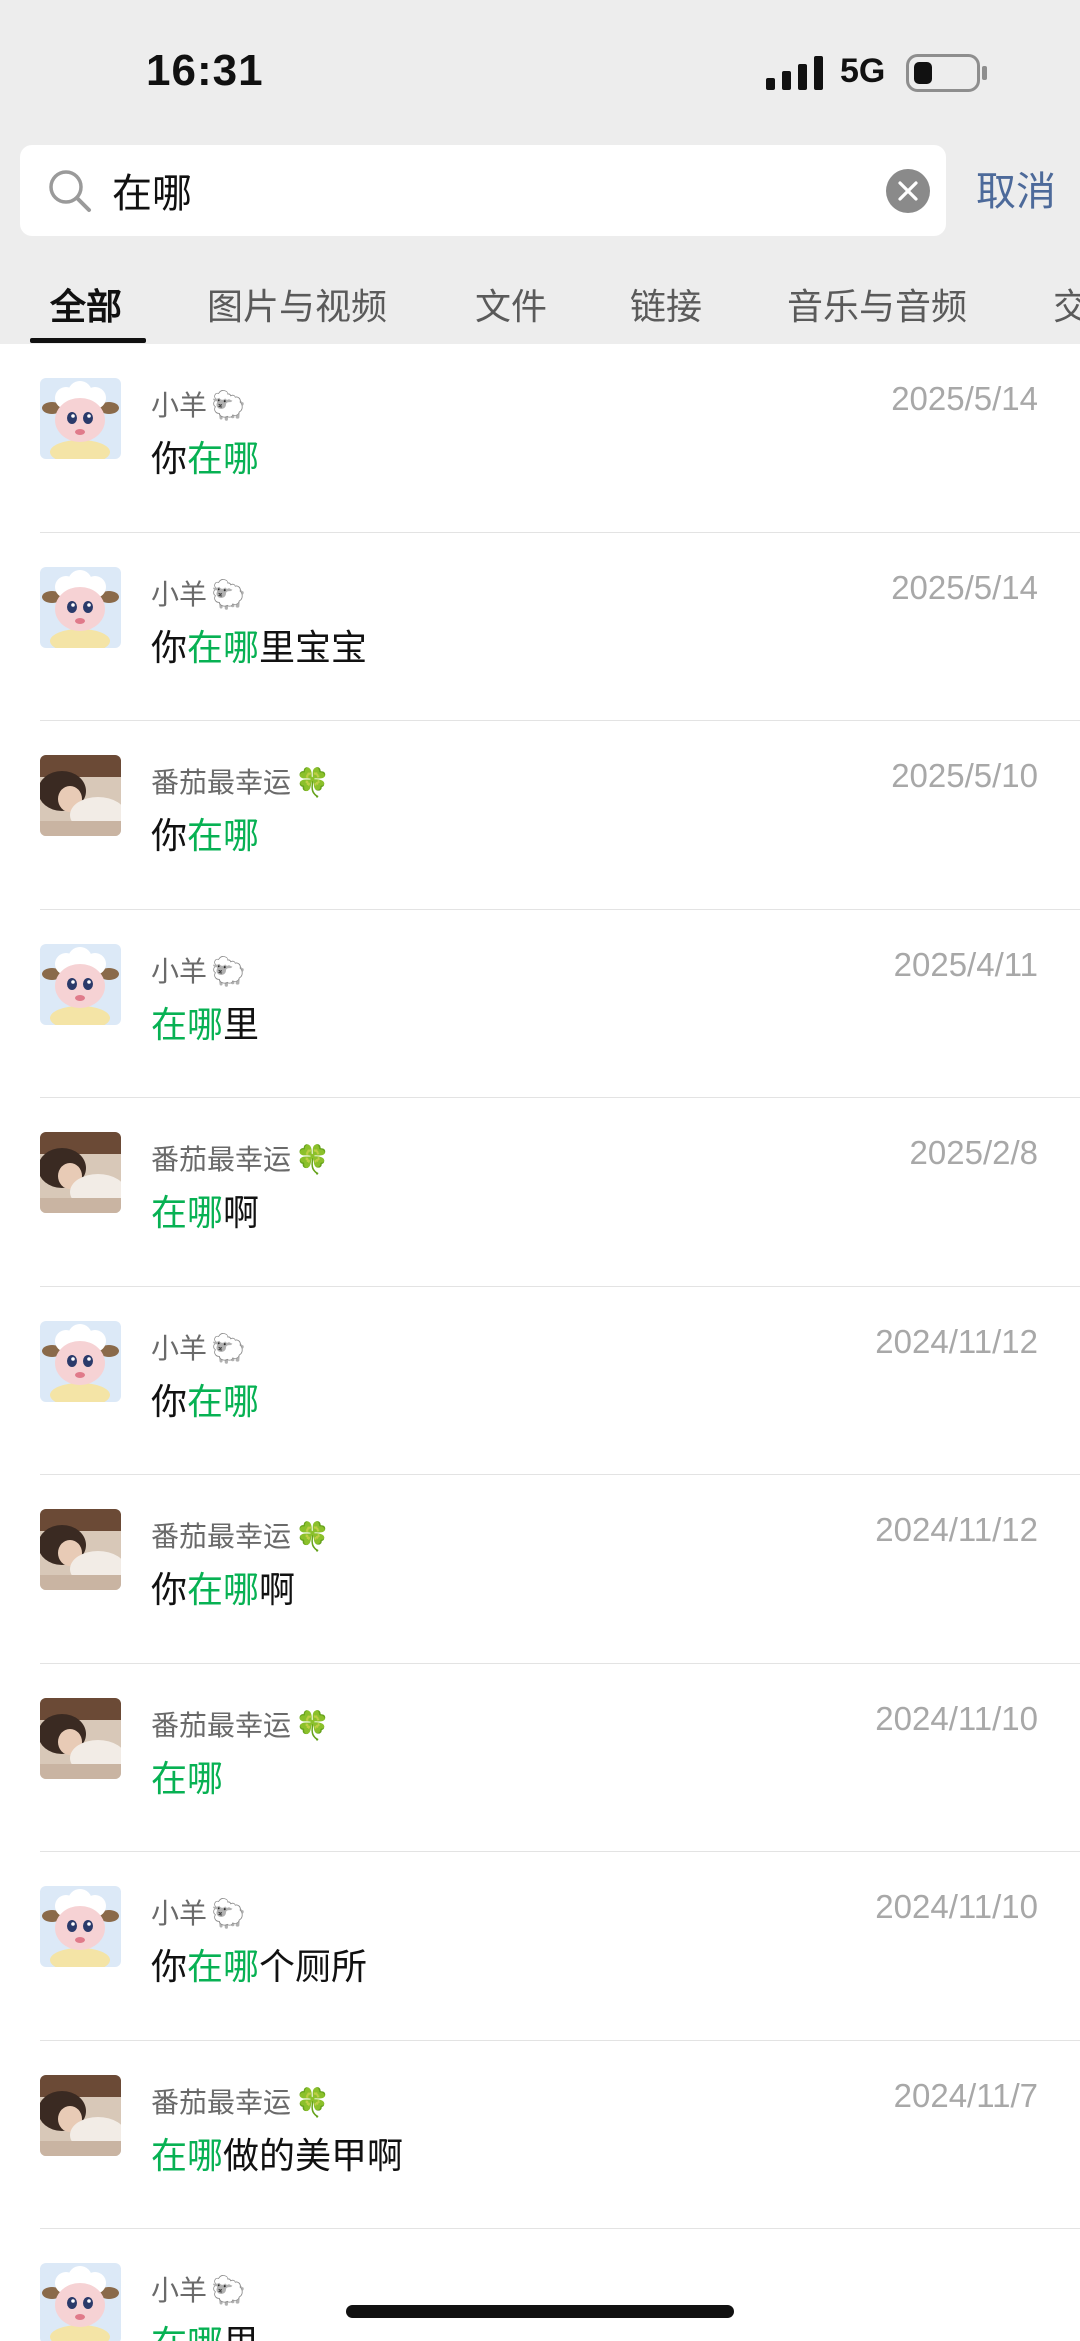  Describe the element at coordinates (666, 304) in the screenshot. I see `tab-links: 链接` at that location.